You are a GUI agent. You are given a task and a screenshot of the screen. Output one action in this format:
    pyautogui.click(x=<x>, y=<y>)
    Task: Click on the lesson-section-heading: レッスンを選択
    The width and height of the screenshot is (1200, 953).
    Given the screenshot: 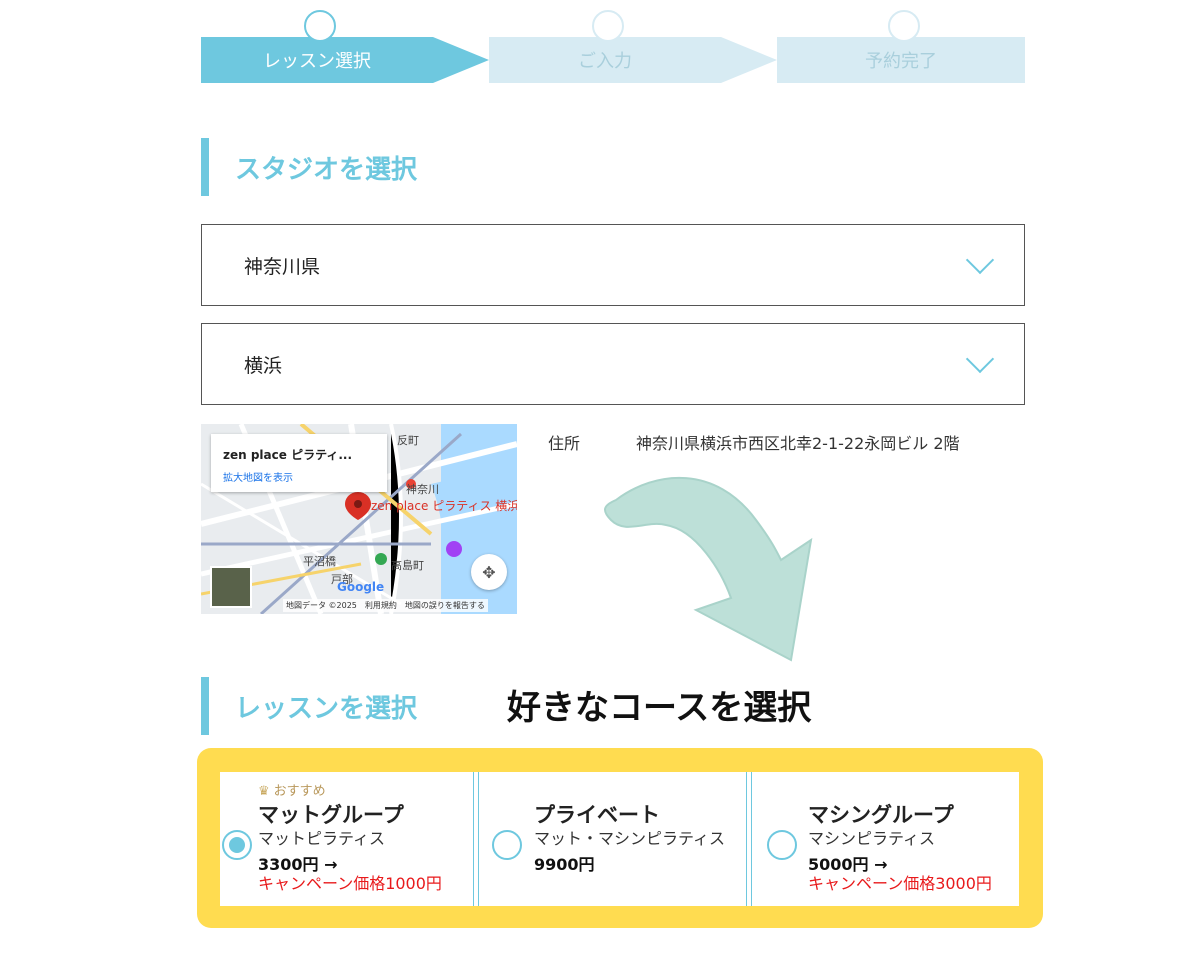 What is the action you would take?
    pyautogui.click(x=309, y=706)
    